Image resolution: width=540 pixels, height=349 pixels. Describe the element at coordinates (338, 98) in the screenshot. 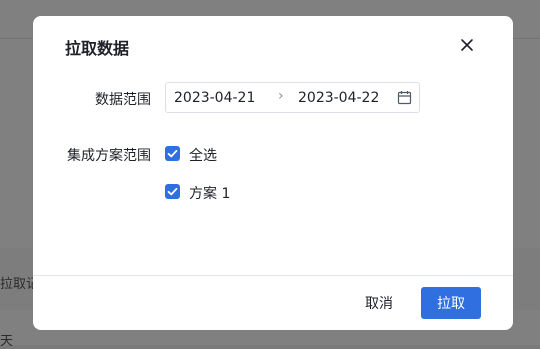

I see `end-date-input: 2023-04-22` at that location.